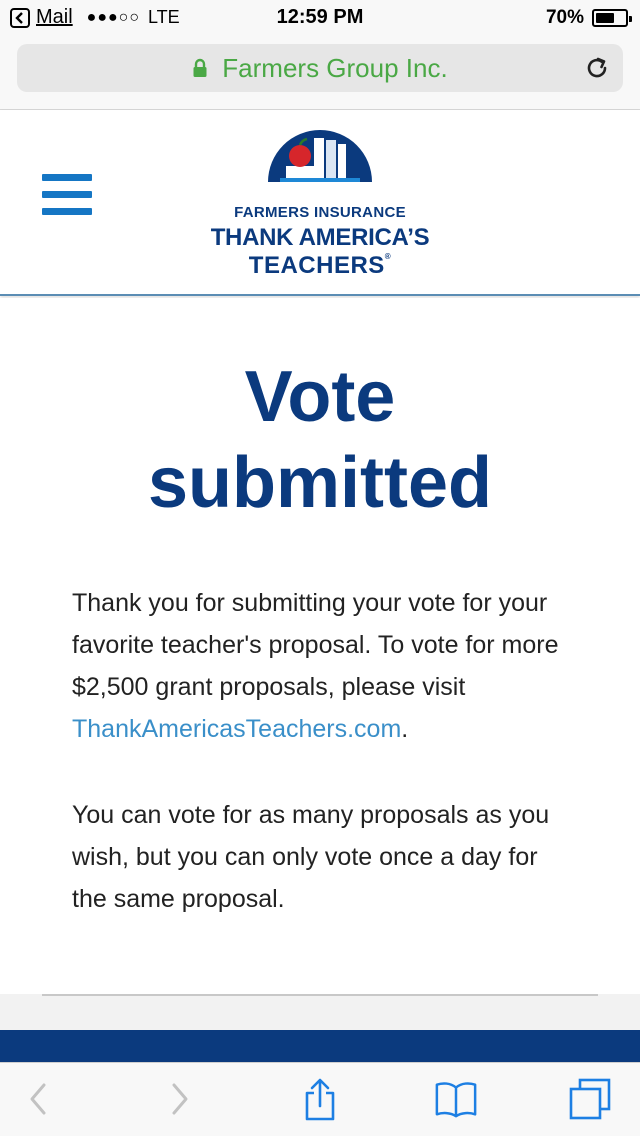 Image resolution: width=640 pixels, height=1136 pixels. Describe the element at coordinates (320, 1012) in the screenshot. I see `footer-spacer` at that location.